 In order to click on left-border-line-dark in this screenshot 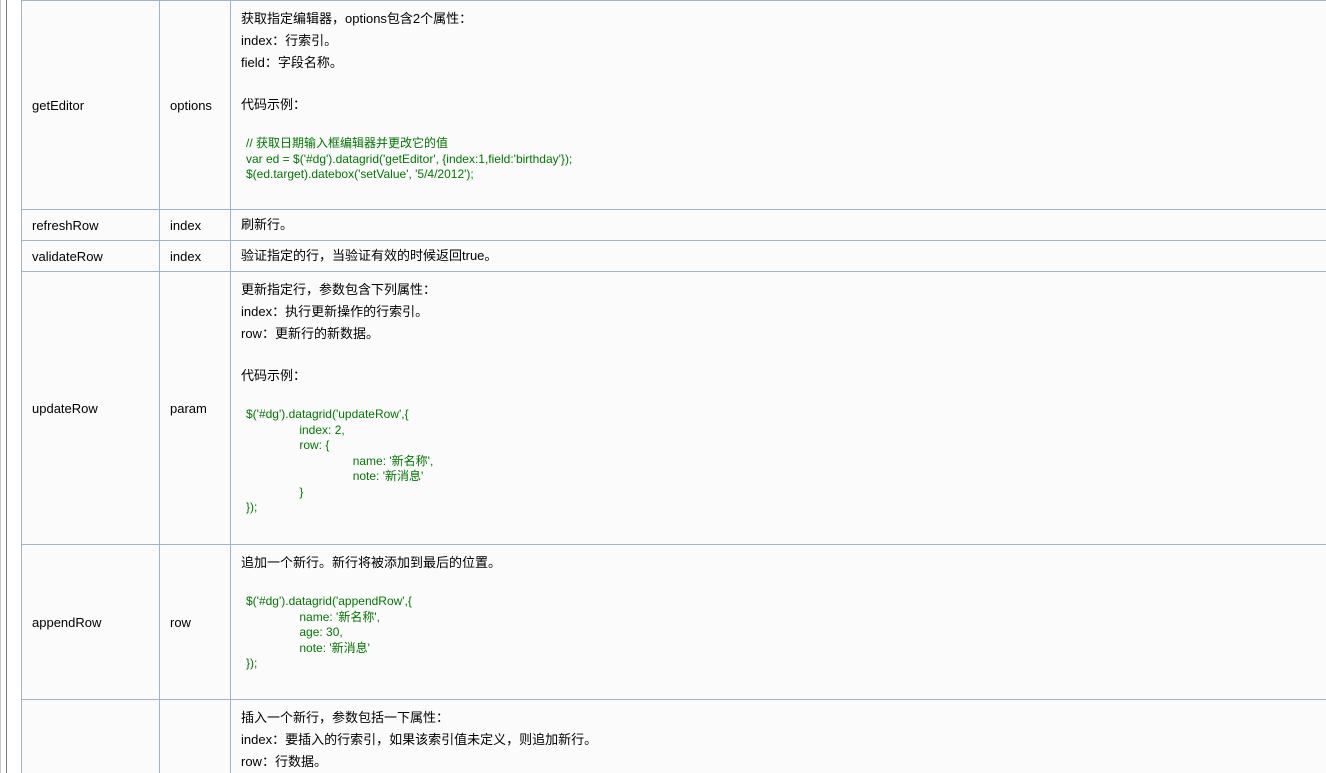, I will do `click(6, 386)`.